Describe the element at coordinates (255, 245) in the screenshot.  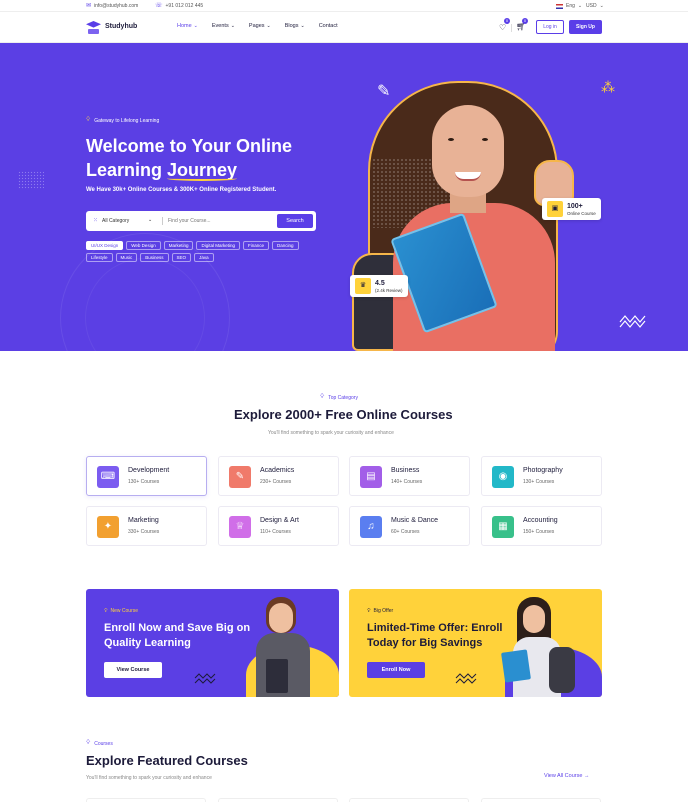
I see `tag-finance: Finance` at that location.